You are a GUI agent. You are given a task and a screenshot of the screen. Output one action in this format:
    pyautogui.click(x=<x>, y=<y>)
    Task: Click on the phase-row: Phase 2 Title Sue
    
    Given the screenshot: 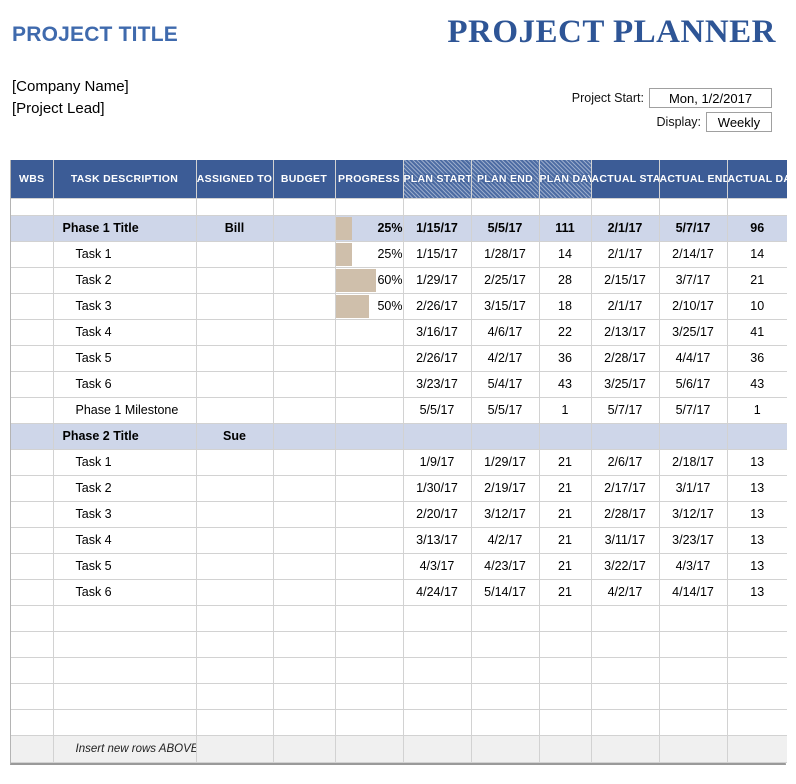 What is the action you would take?
    pyautogui.click(x=399, y=436)
    